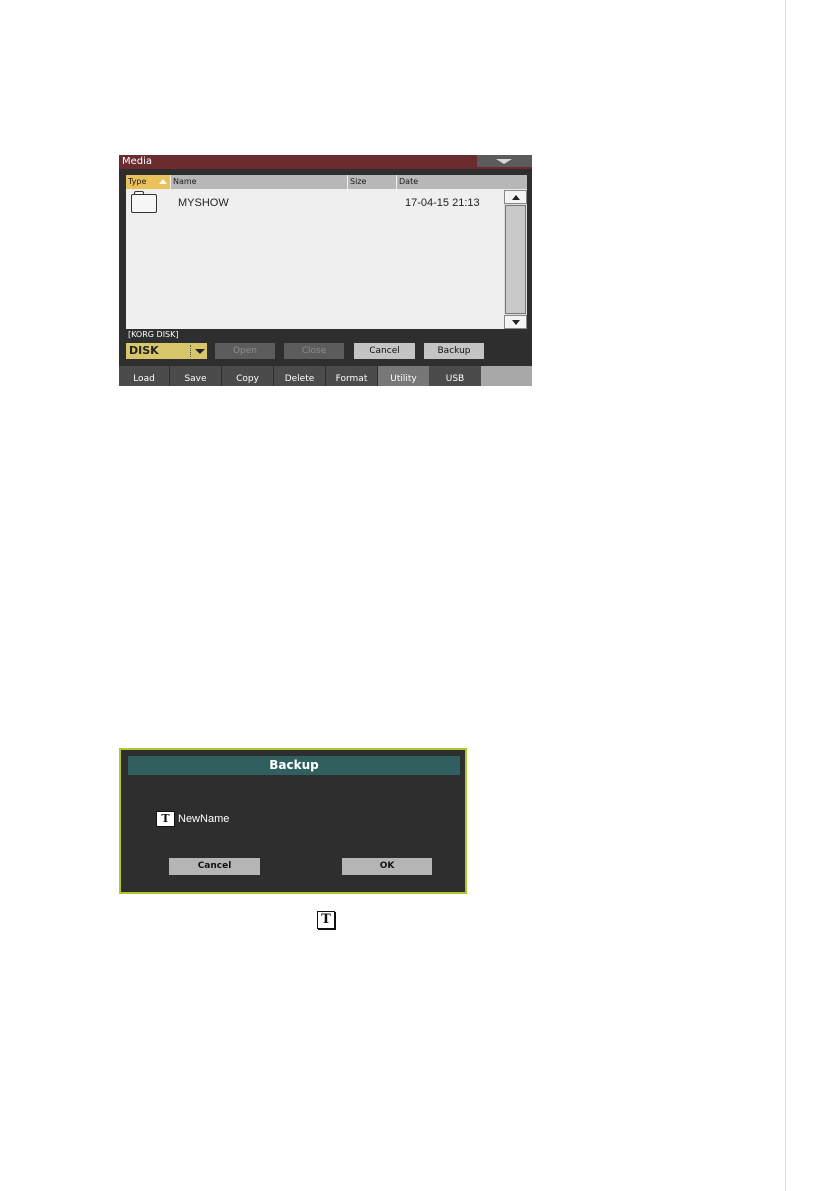 Image resolution: width=839 pixels, height=1191 pixels. What do you see at coordinates (214, 866) in the screenshot?
I see `dialog-cancel-button: Cancel` at bounding box center [214, 866].